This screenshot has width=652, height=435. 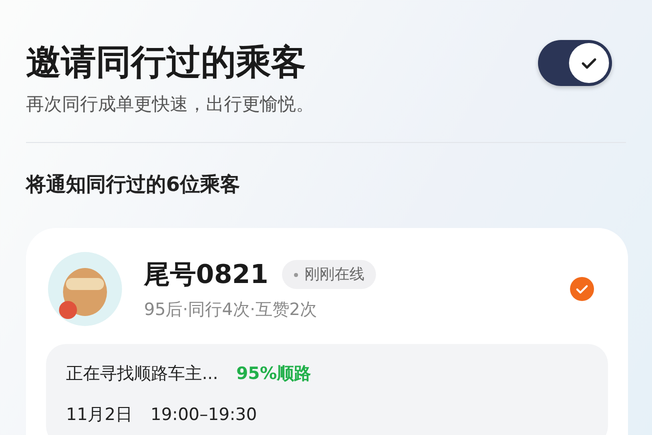 I want to click on route-match: 95%顺路, so click(x=273, y=374).